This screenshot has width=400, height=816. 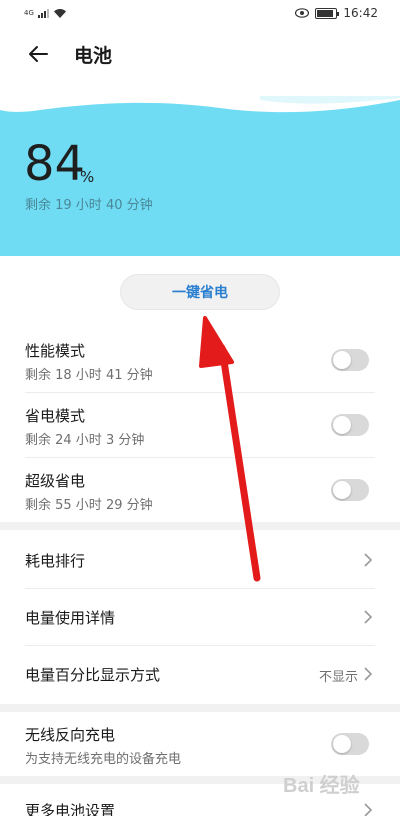 What do you see at coordinates (200, 104) in the screenshot?
I see `wave-decoration` at bounding box center [200, 104].